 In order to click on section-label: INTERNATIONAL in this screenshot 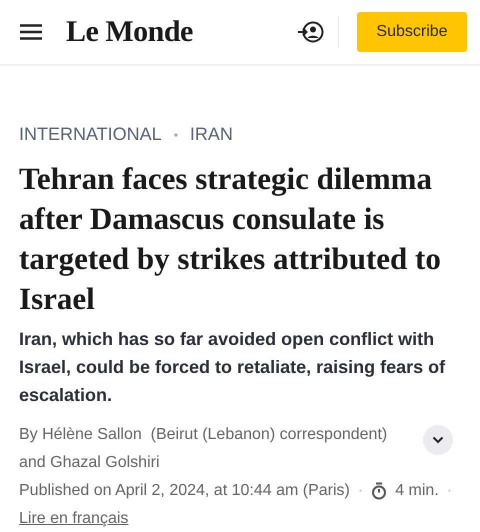, I will do `click(90, 134)`.